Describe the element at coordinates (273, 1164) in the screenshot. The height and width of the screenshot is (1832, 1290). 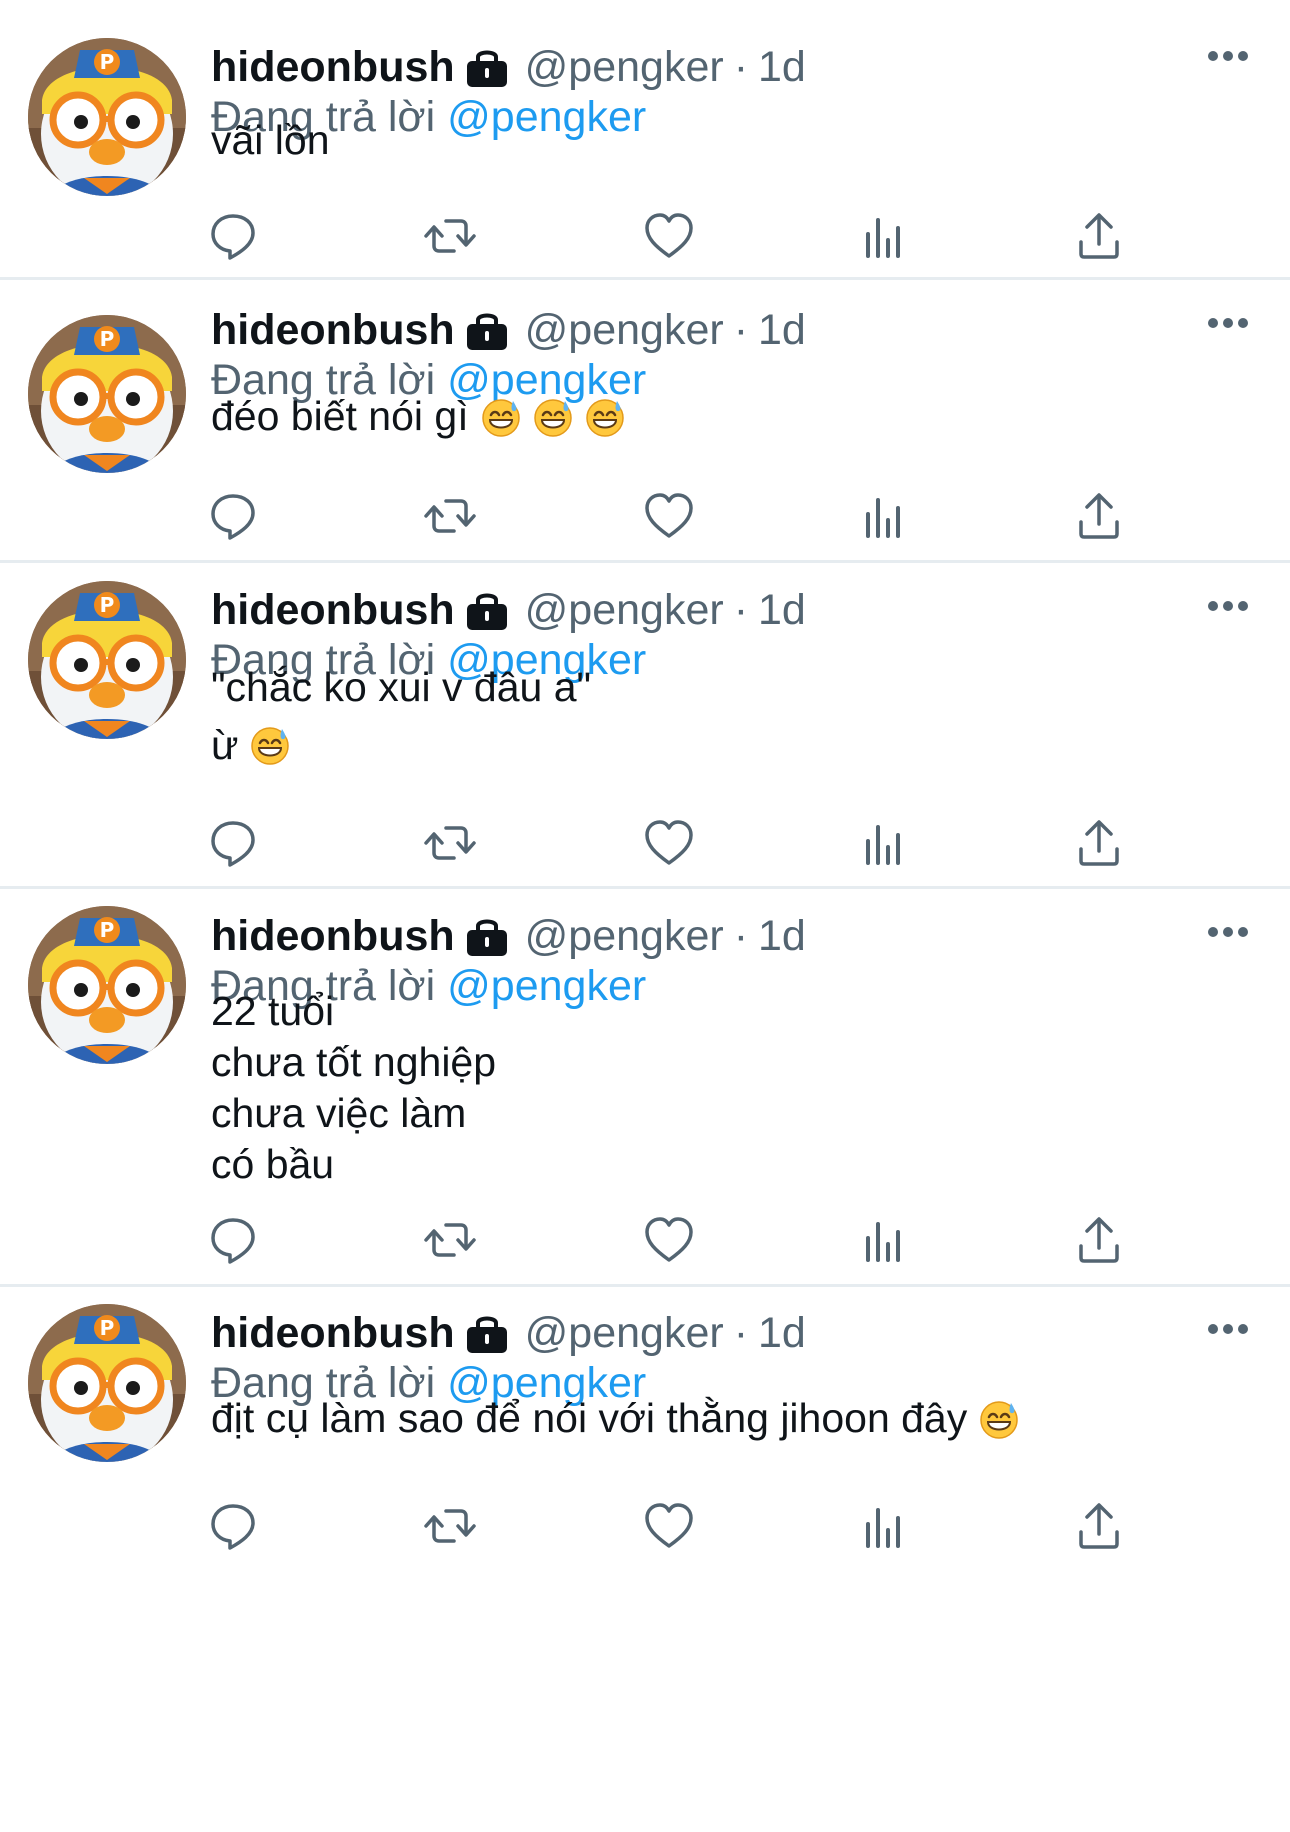
I see `tweet-text: có bầu` at that location.